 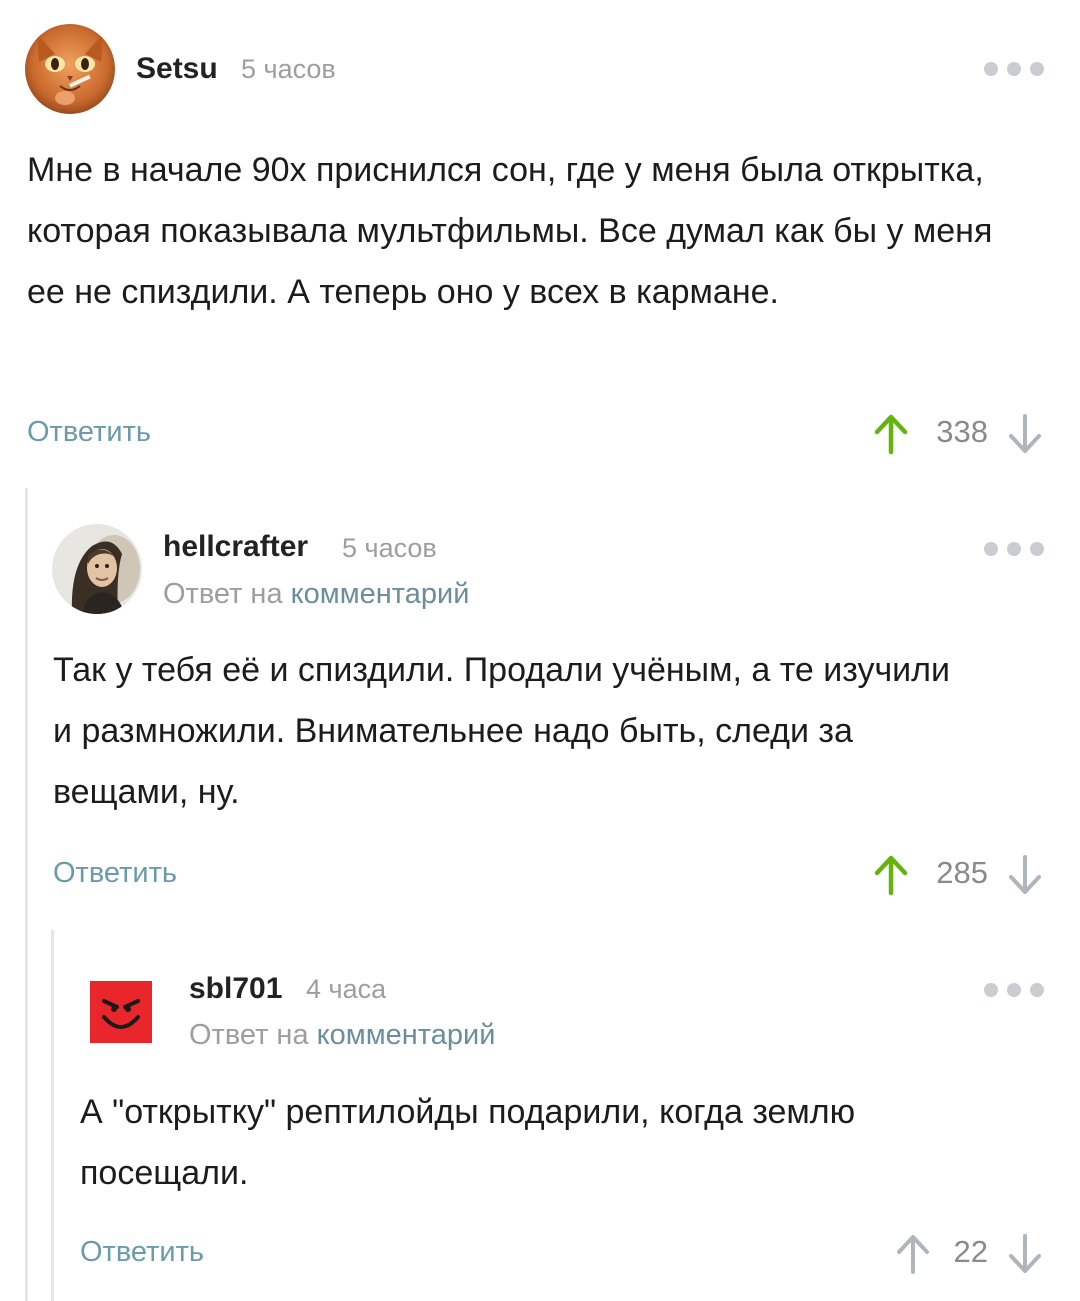 What do you see at coordinates (962, 431) in the screenshot?
I see `vote-score: 338` at bounding box center [962, 431].